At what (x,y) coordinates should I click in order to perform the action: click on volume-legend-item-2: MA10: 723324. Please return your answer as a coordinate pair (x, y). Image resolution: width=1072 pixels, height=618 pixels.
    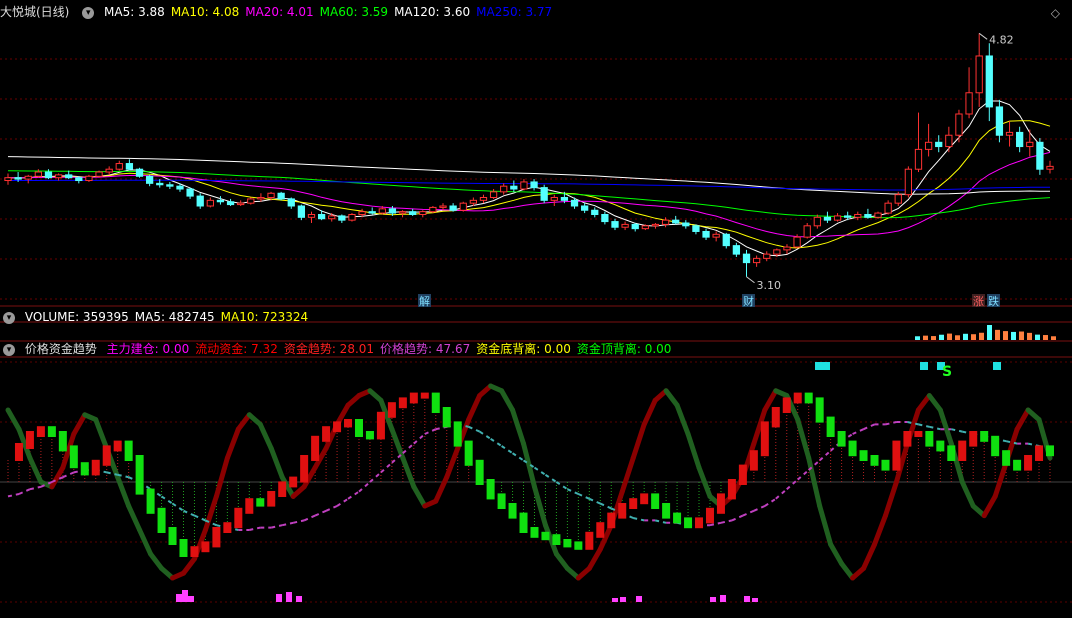
    Looking at the image, I should click on (264, 317).